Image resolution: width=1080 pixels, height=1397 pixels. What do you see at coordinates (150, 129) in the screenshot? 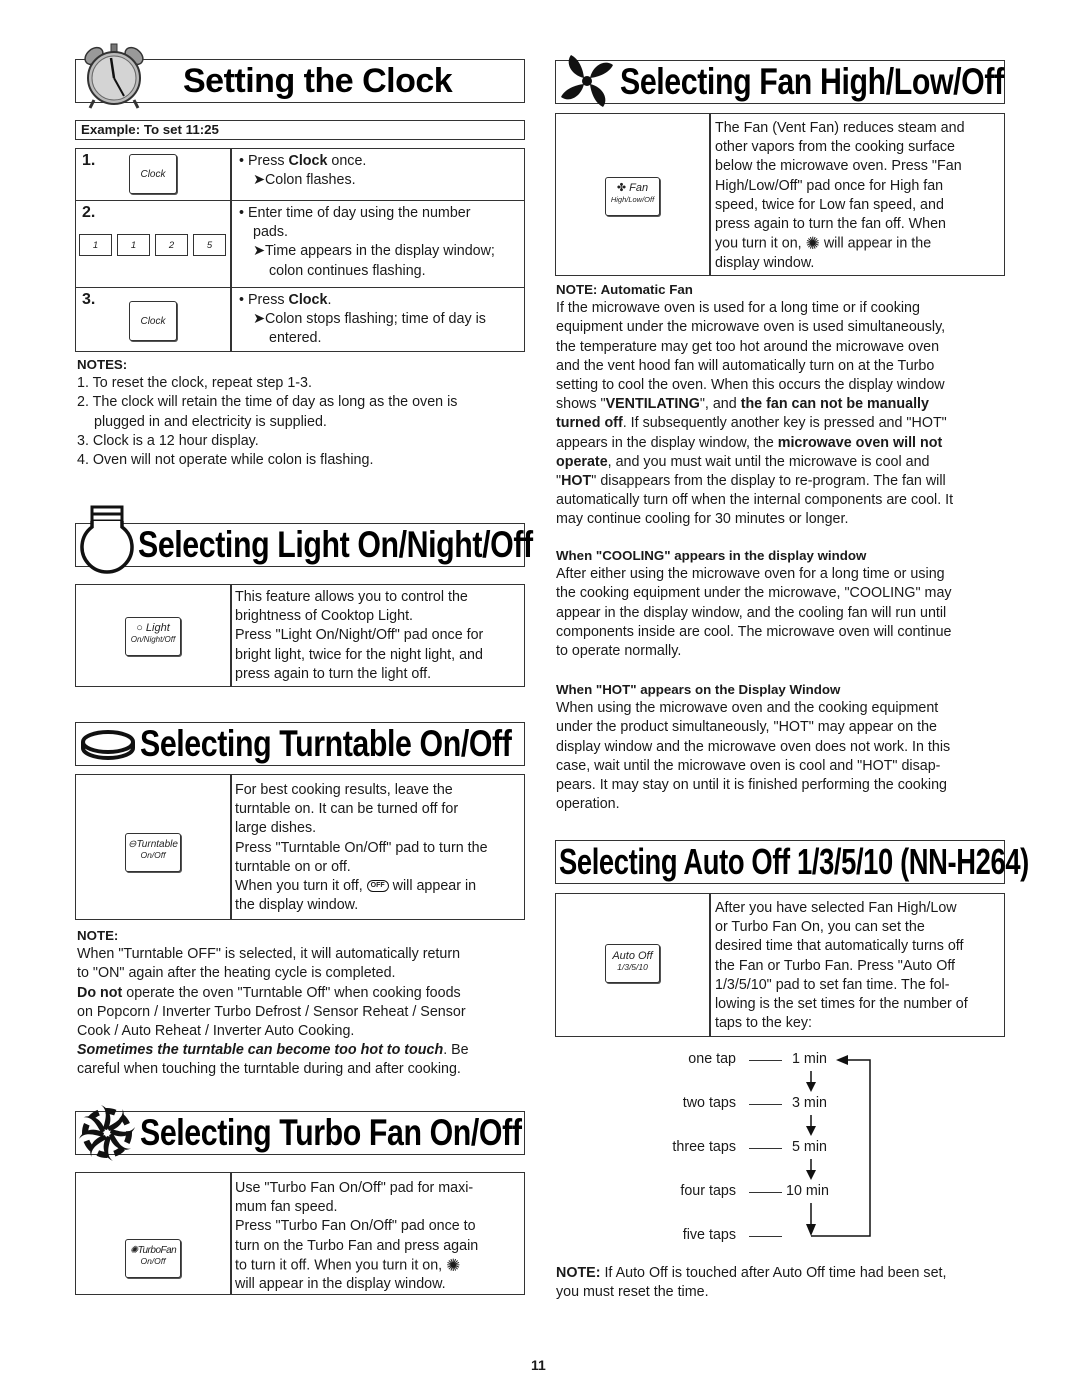
I see `clock-example-label: Example: To set 11:25` at bounding box center [150, 129].